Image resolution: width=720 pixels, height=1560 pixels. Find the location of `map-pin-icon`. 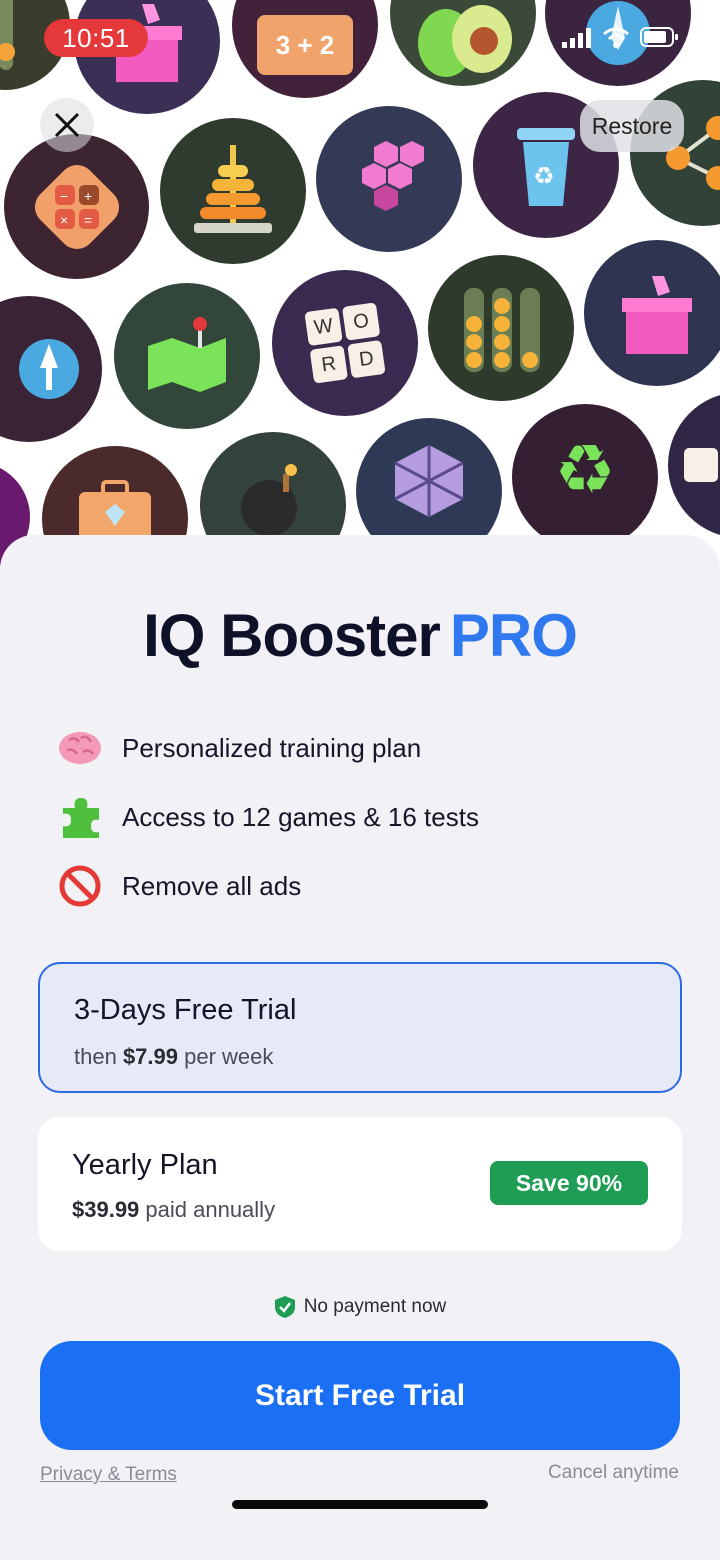

map-pin-icon is located at coordinates (187, 354).